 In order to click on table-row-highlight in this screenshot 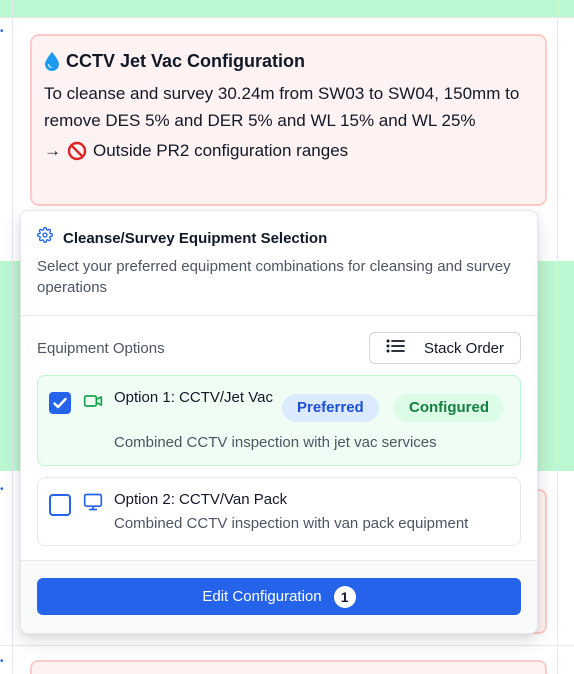, I will do `click(287, 8)`.